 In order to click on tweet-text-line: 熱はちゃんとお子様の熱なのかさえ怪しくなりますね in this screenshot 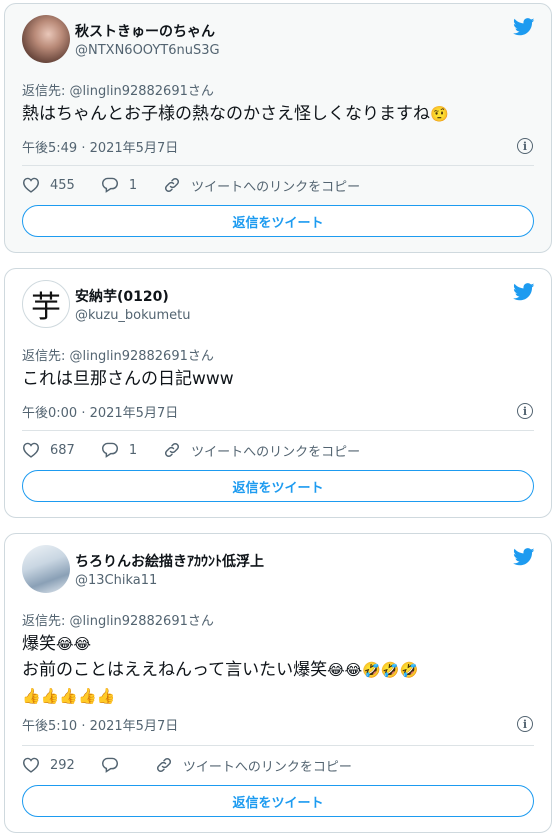, I will do `click(226, 114)`.